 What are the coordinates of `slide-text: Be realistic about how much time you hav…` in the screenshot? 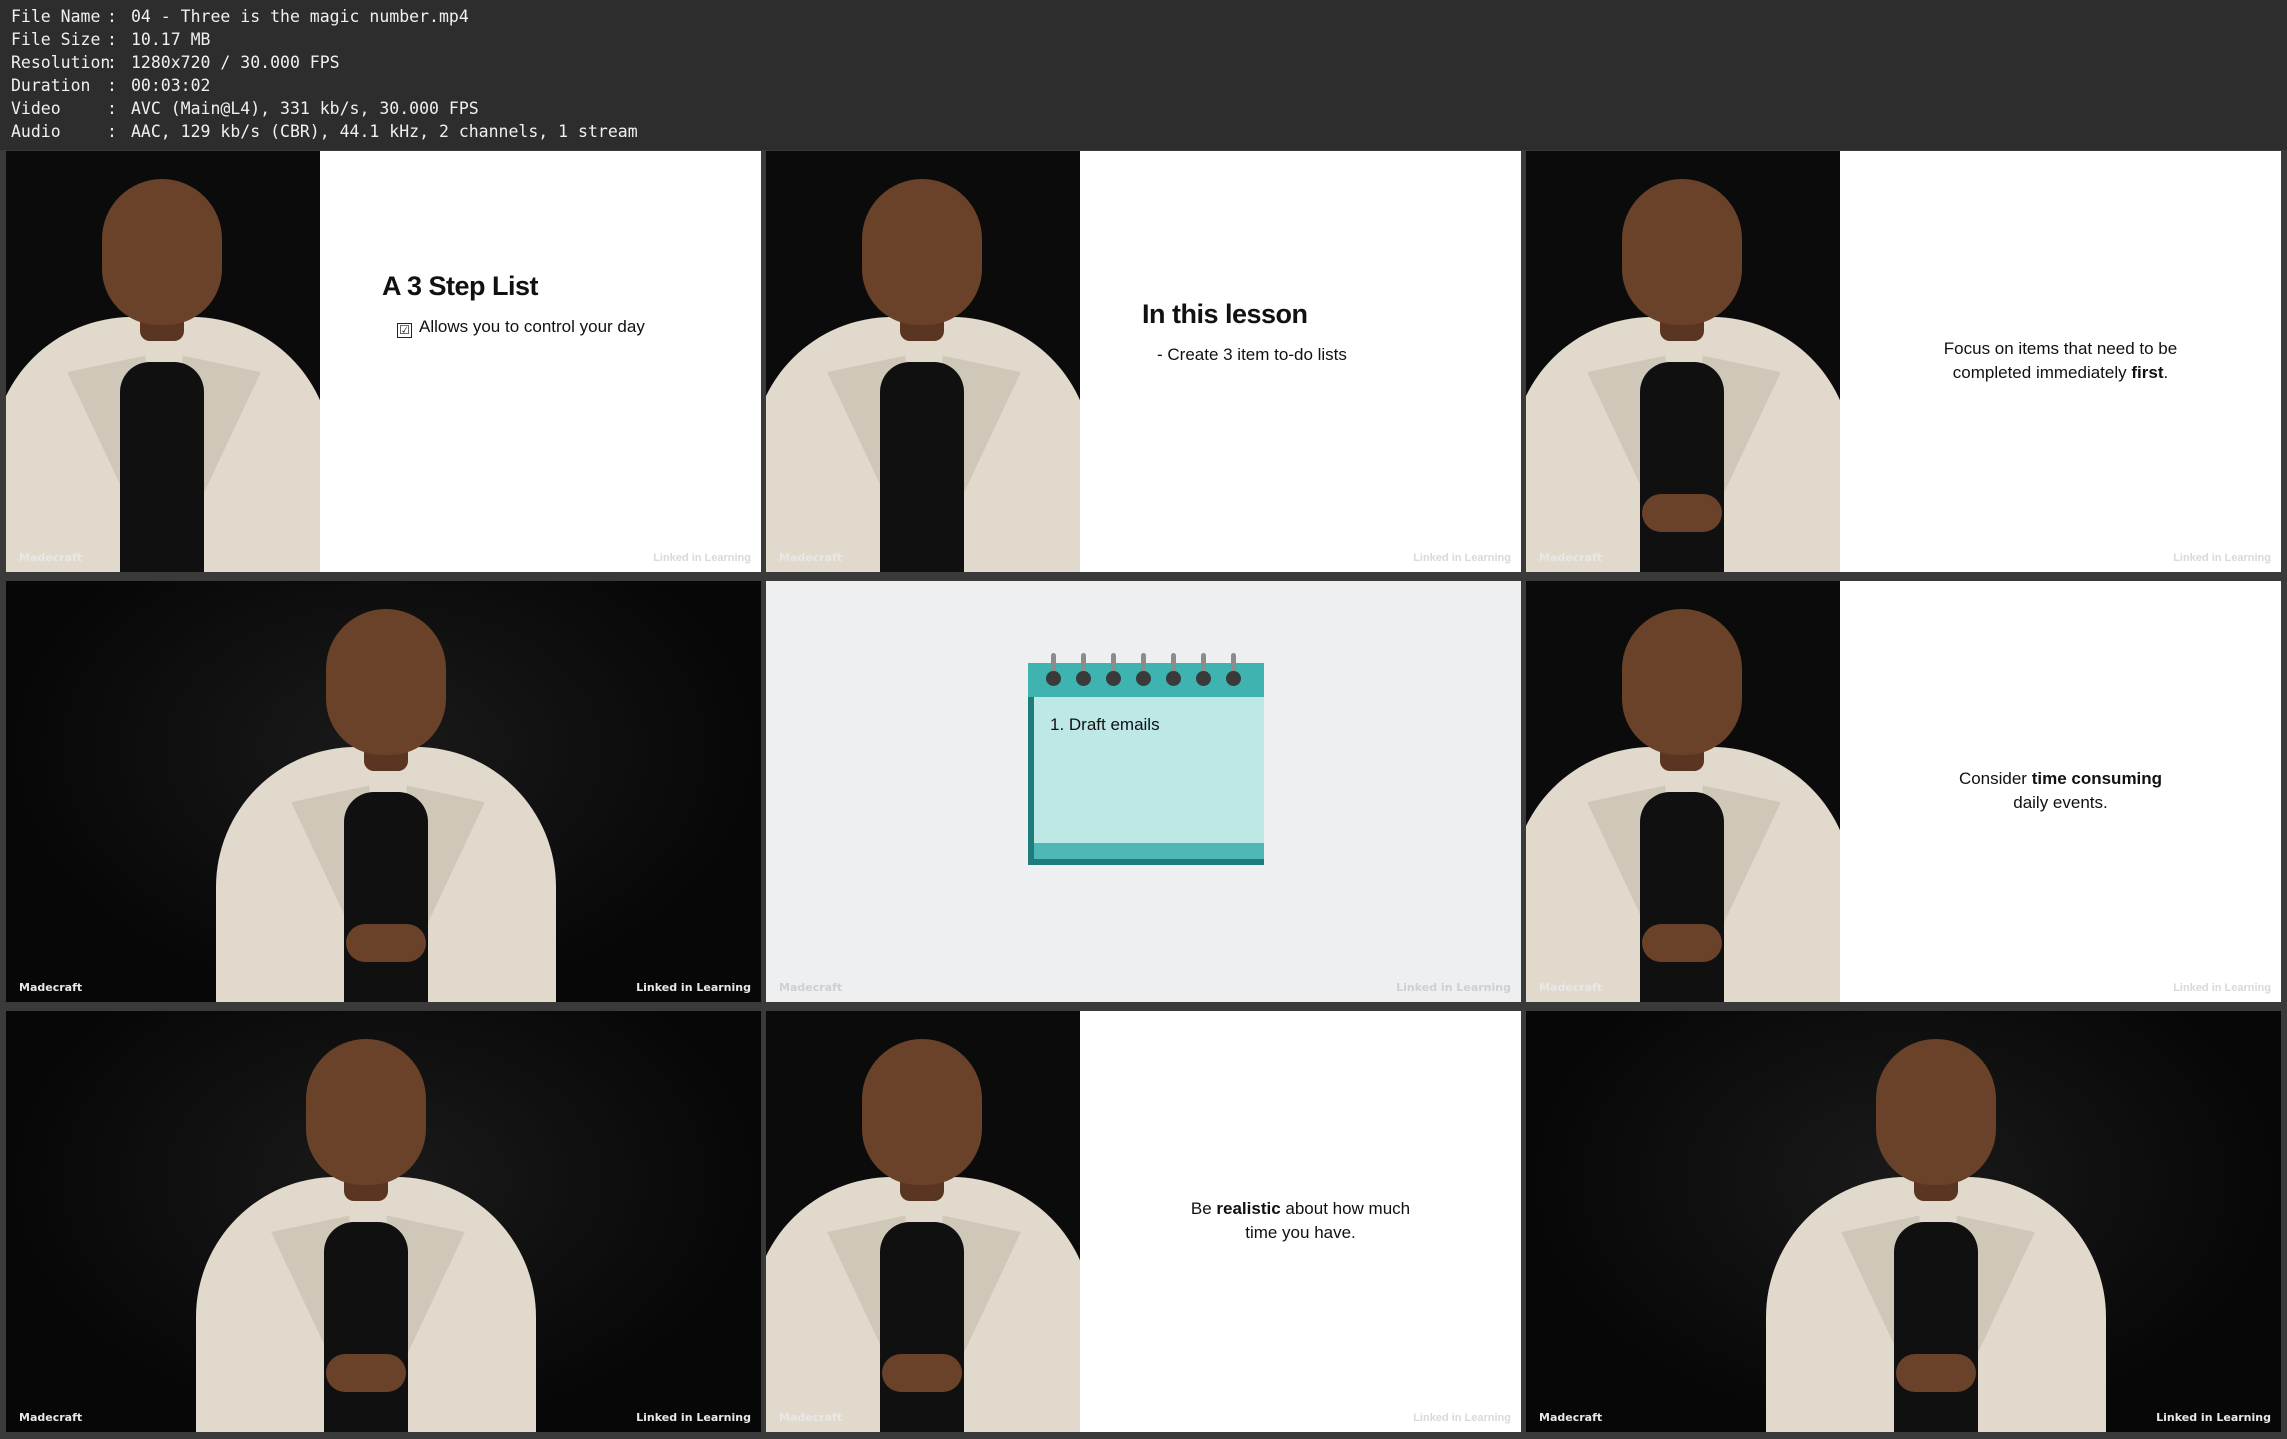 It's located at (1300, 1220).